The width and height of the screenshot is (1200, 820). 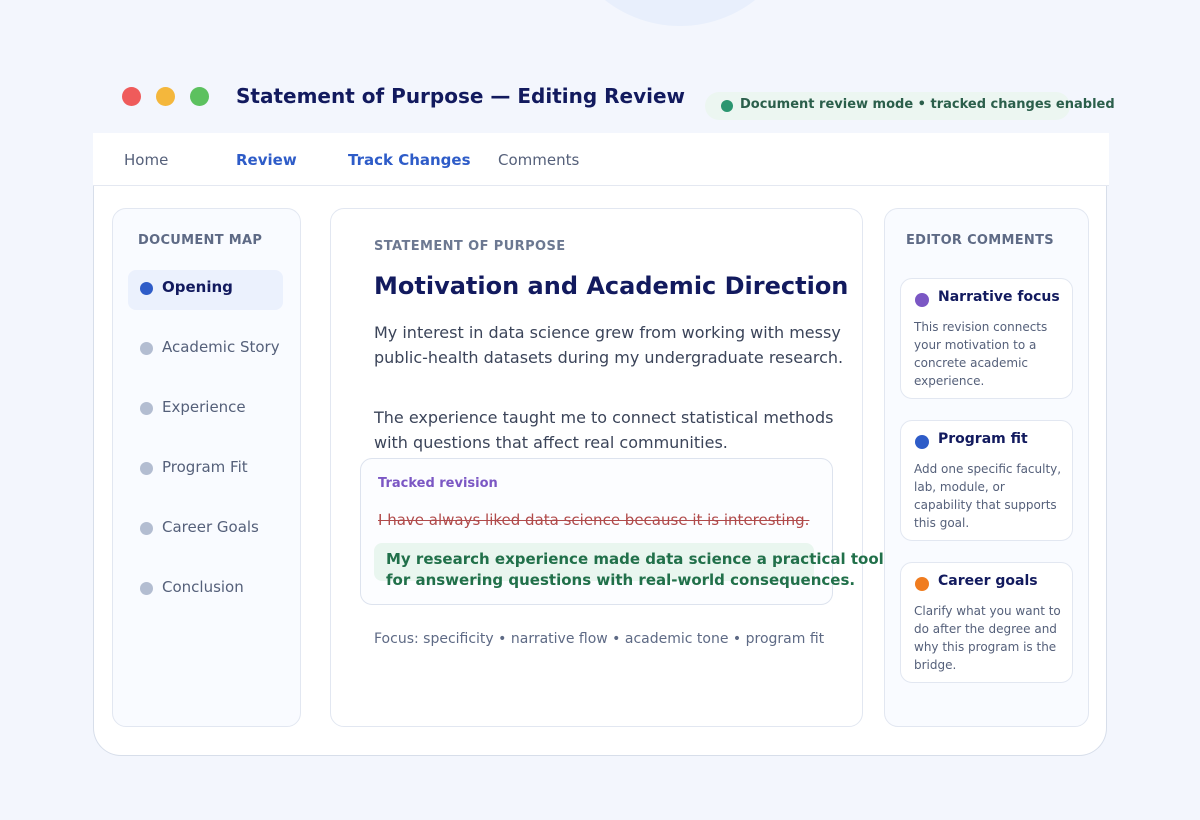 What do you see at coordinates (470, 246) in the screenshot?
I see `document-eyebrow: STATEMENT OF PURPOSE` at bounding box center [470, 246].